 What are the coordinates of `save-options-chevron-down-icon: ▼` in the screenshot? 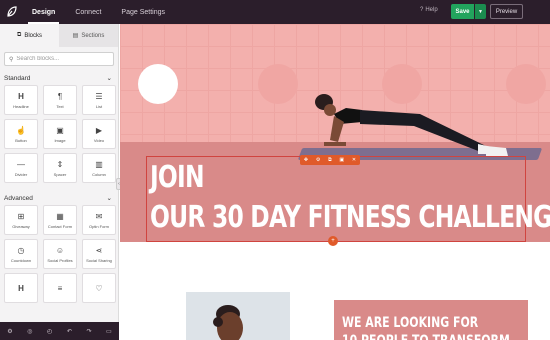 It's located at (480, 11).